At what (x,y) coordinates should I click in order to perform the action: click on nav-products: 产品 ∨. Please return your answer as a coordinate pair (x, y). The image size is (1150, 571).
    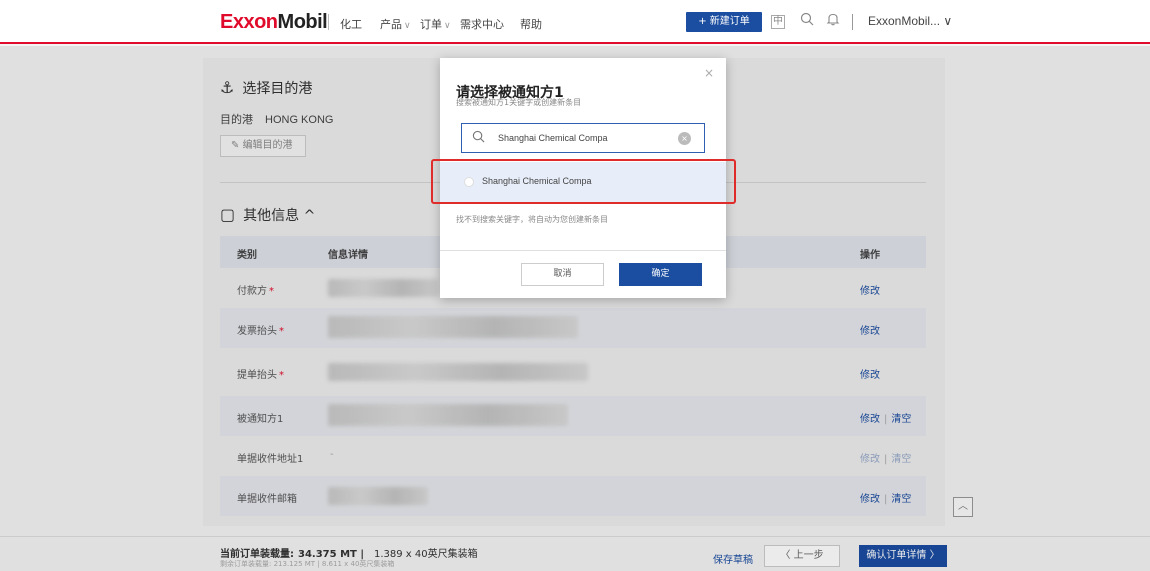
    Looking at the image, I should click on (395, 24).